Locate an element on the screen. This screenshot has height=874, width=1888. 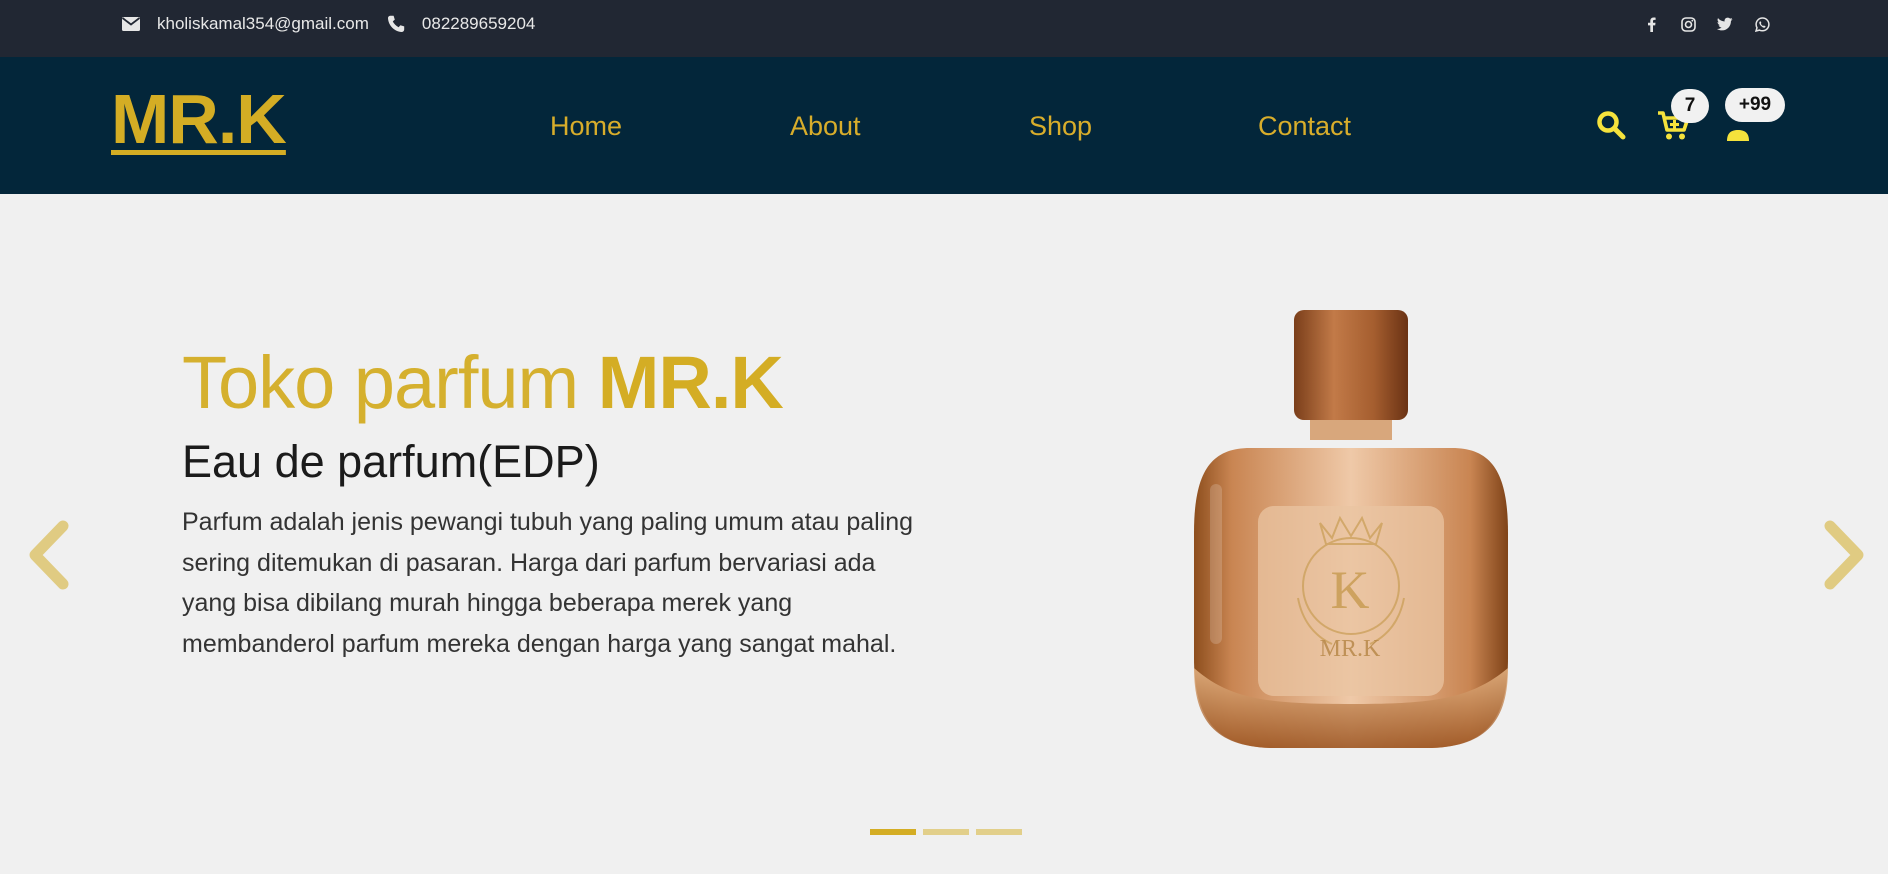
email-text: kholiskamal354@gmail.com is located at coordinates (263, 23).